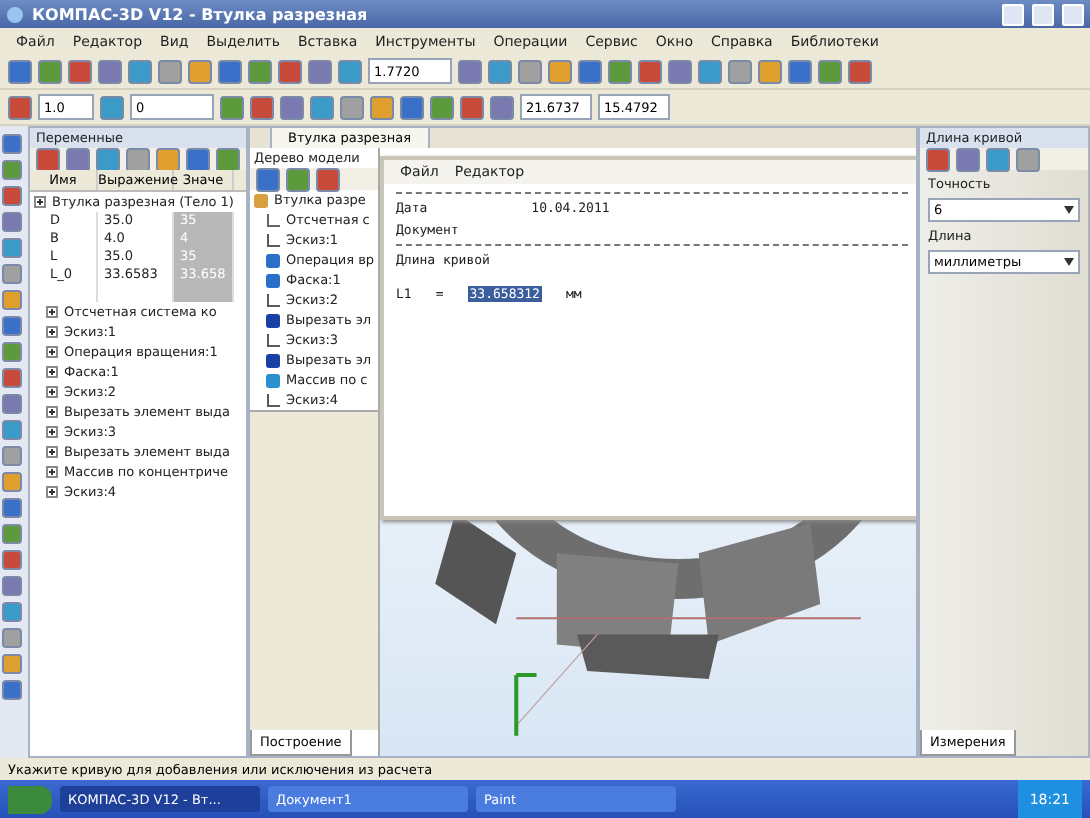  I want to click on feature-icon, so click(273, 320).